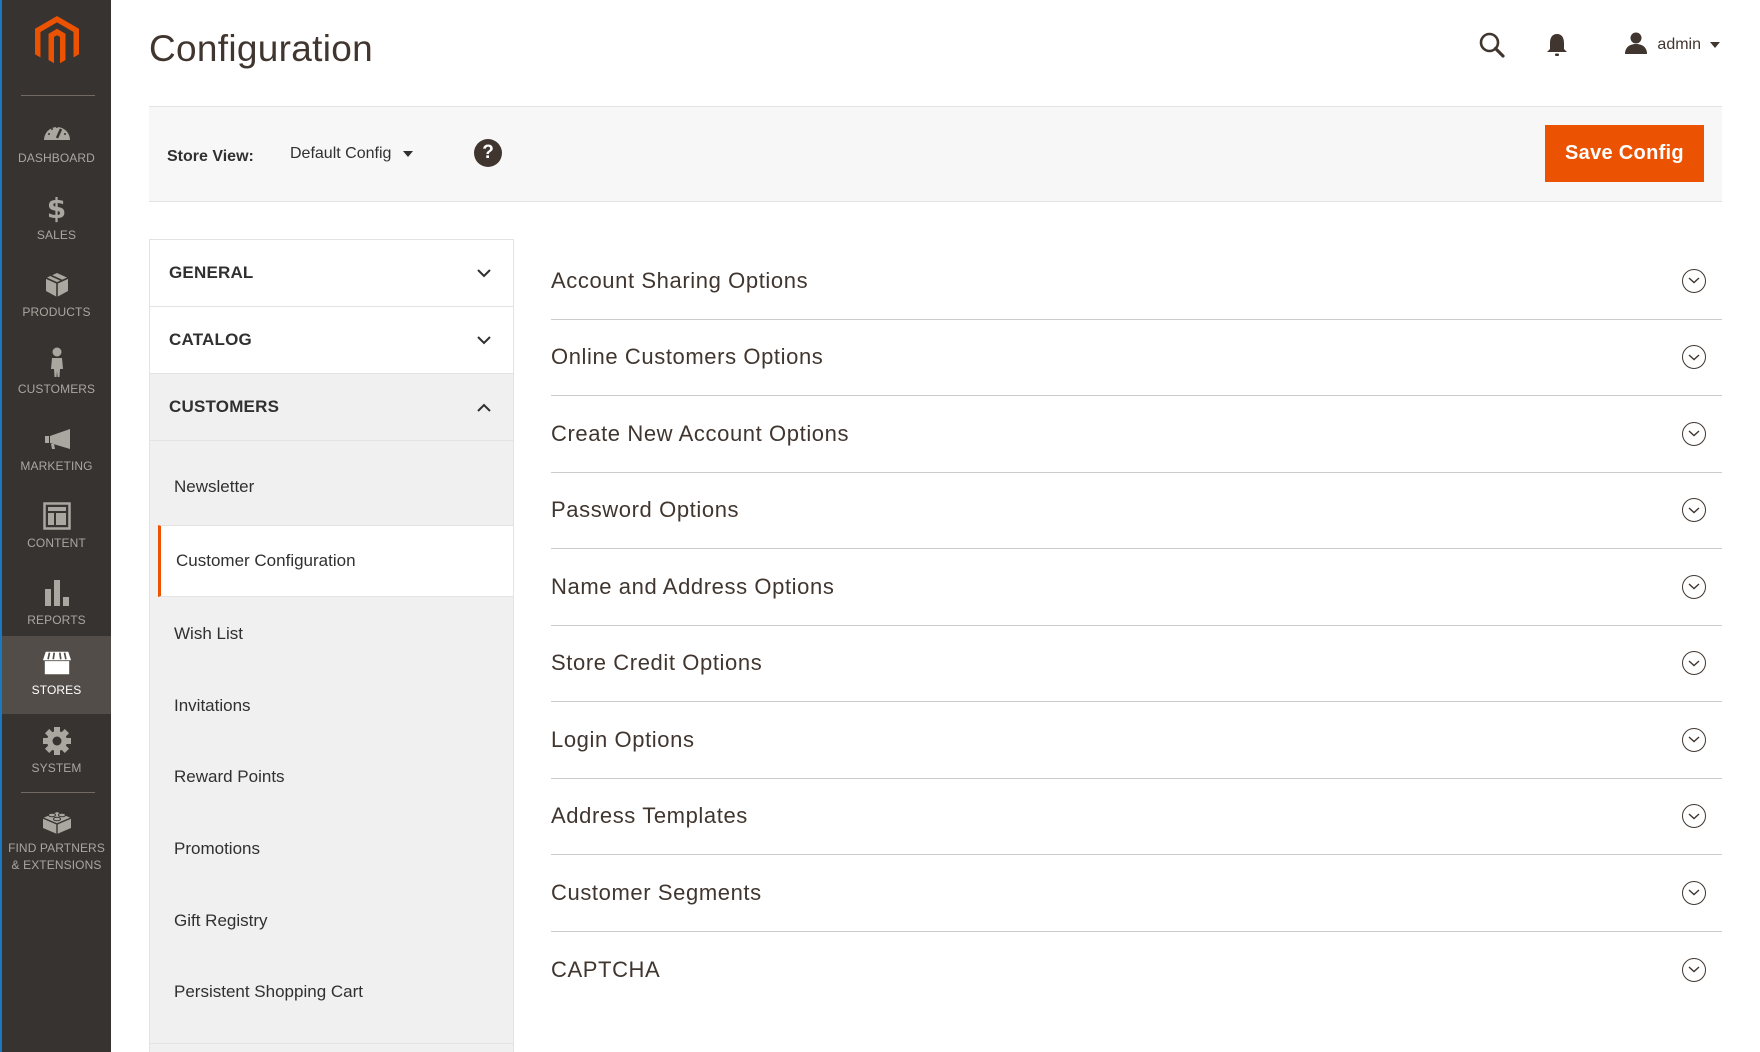  Describe the element at coordinates (1636, 45) in the screenshot. I see `user-icon` at that location.